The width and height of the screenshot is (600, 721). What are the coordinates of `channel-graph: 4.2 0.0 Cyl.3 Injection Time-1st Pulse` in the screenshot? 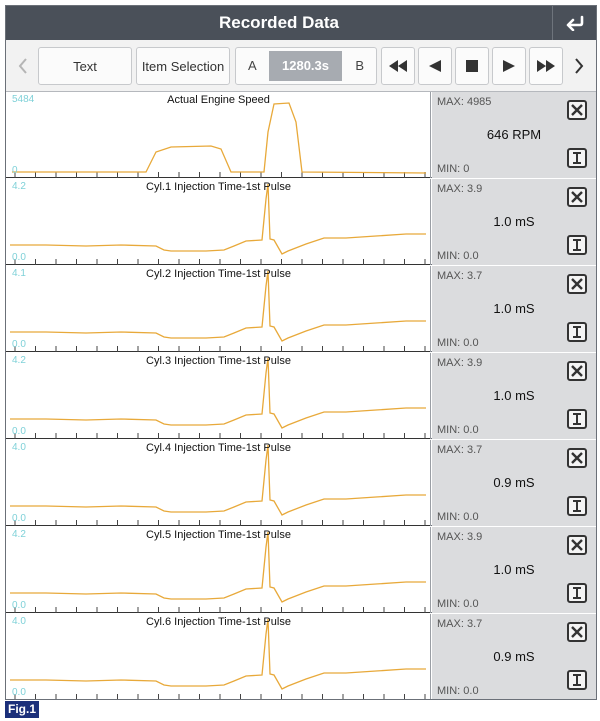 It's located at (218, 396).